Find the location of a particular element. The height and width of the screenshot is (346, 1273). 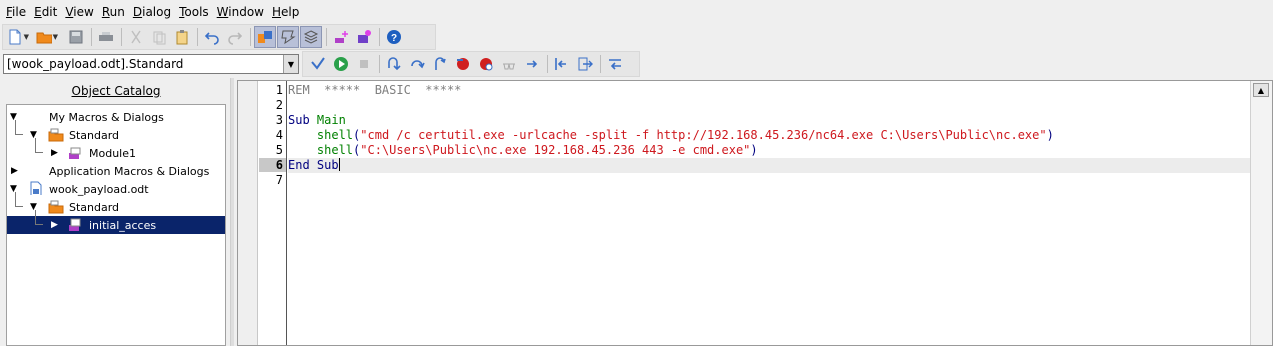

macro-toolbar is located at coordinates (471, 64).